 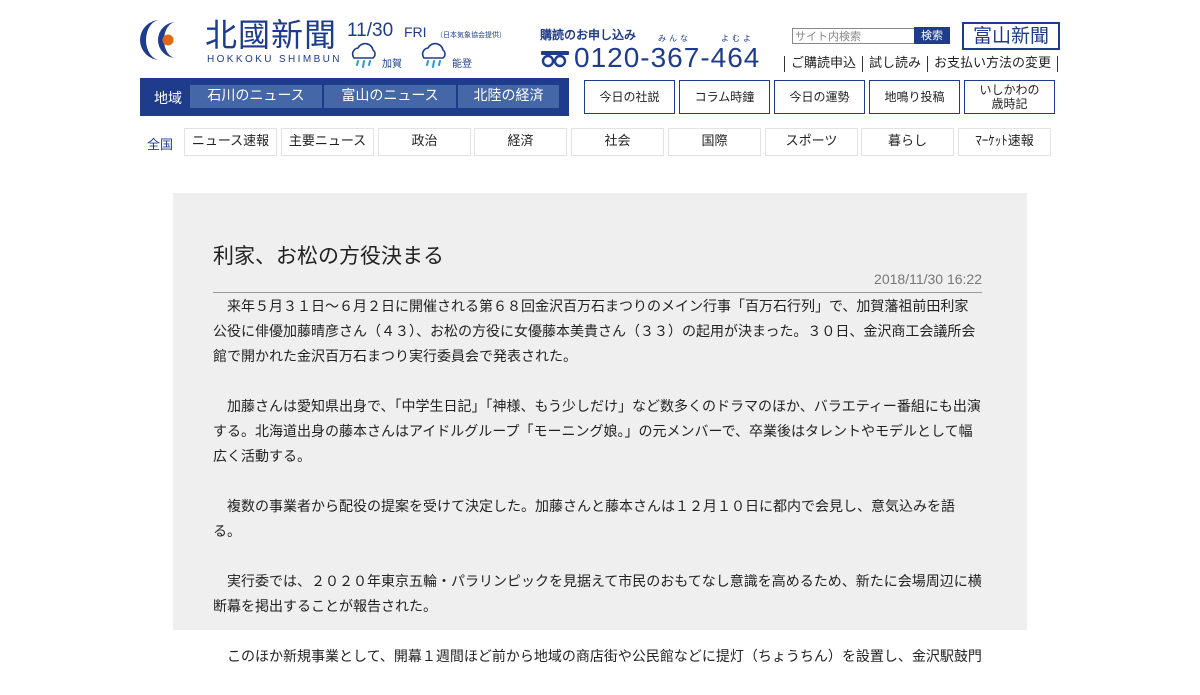 What do you see at coordinates (823, 64) in the screenshot?
I see `subscribe-link: ご購読申込` at bounding box center [823, 64].